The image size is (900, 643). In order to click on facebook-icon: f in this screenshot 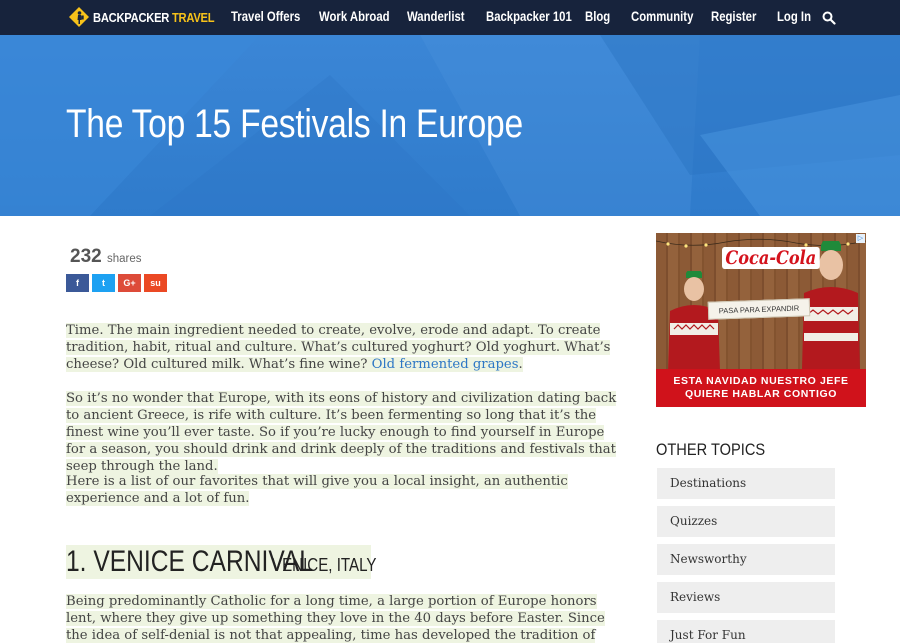, I will do `click(77, 283)`.